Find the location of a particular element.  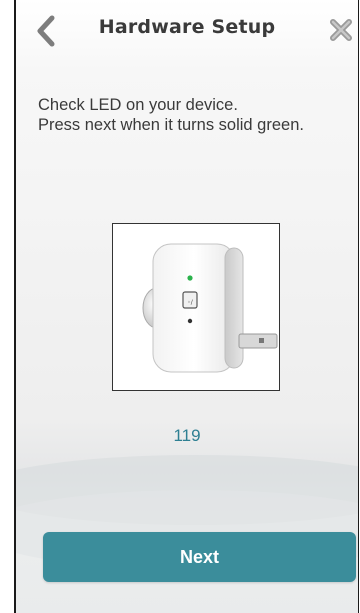

range-extender-illustration: ◦/ is located at coordinates (210, 308).